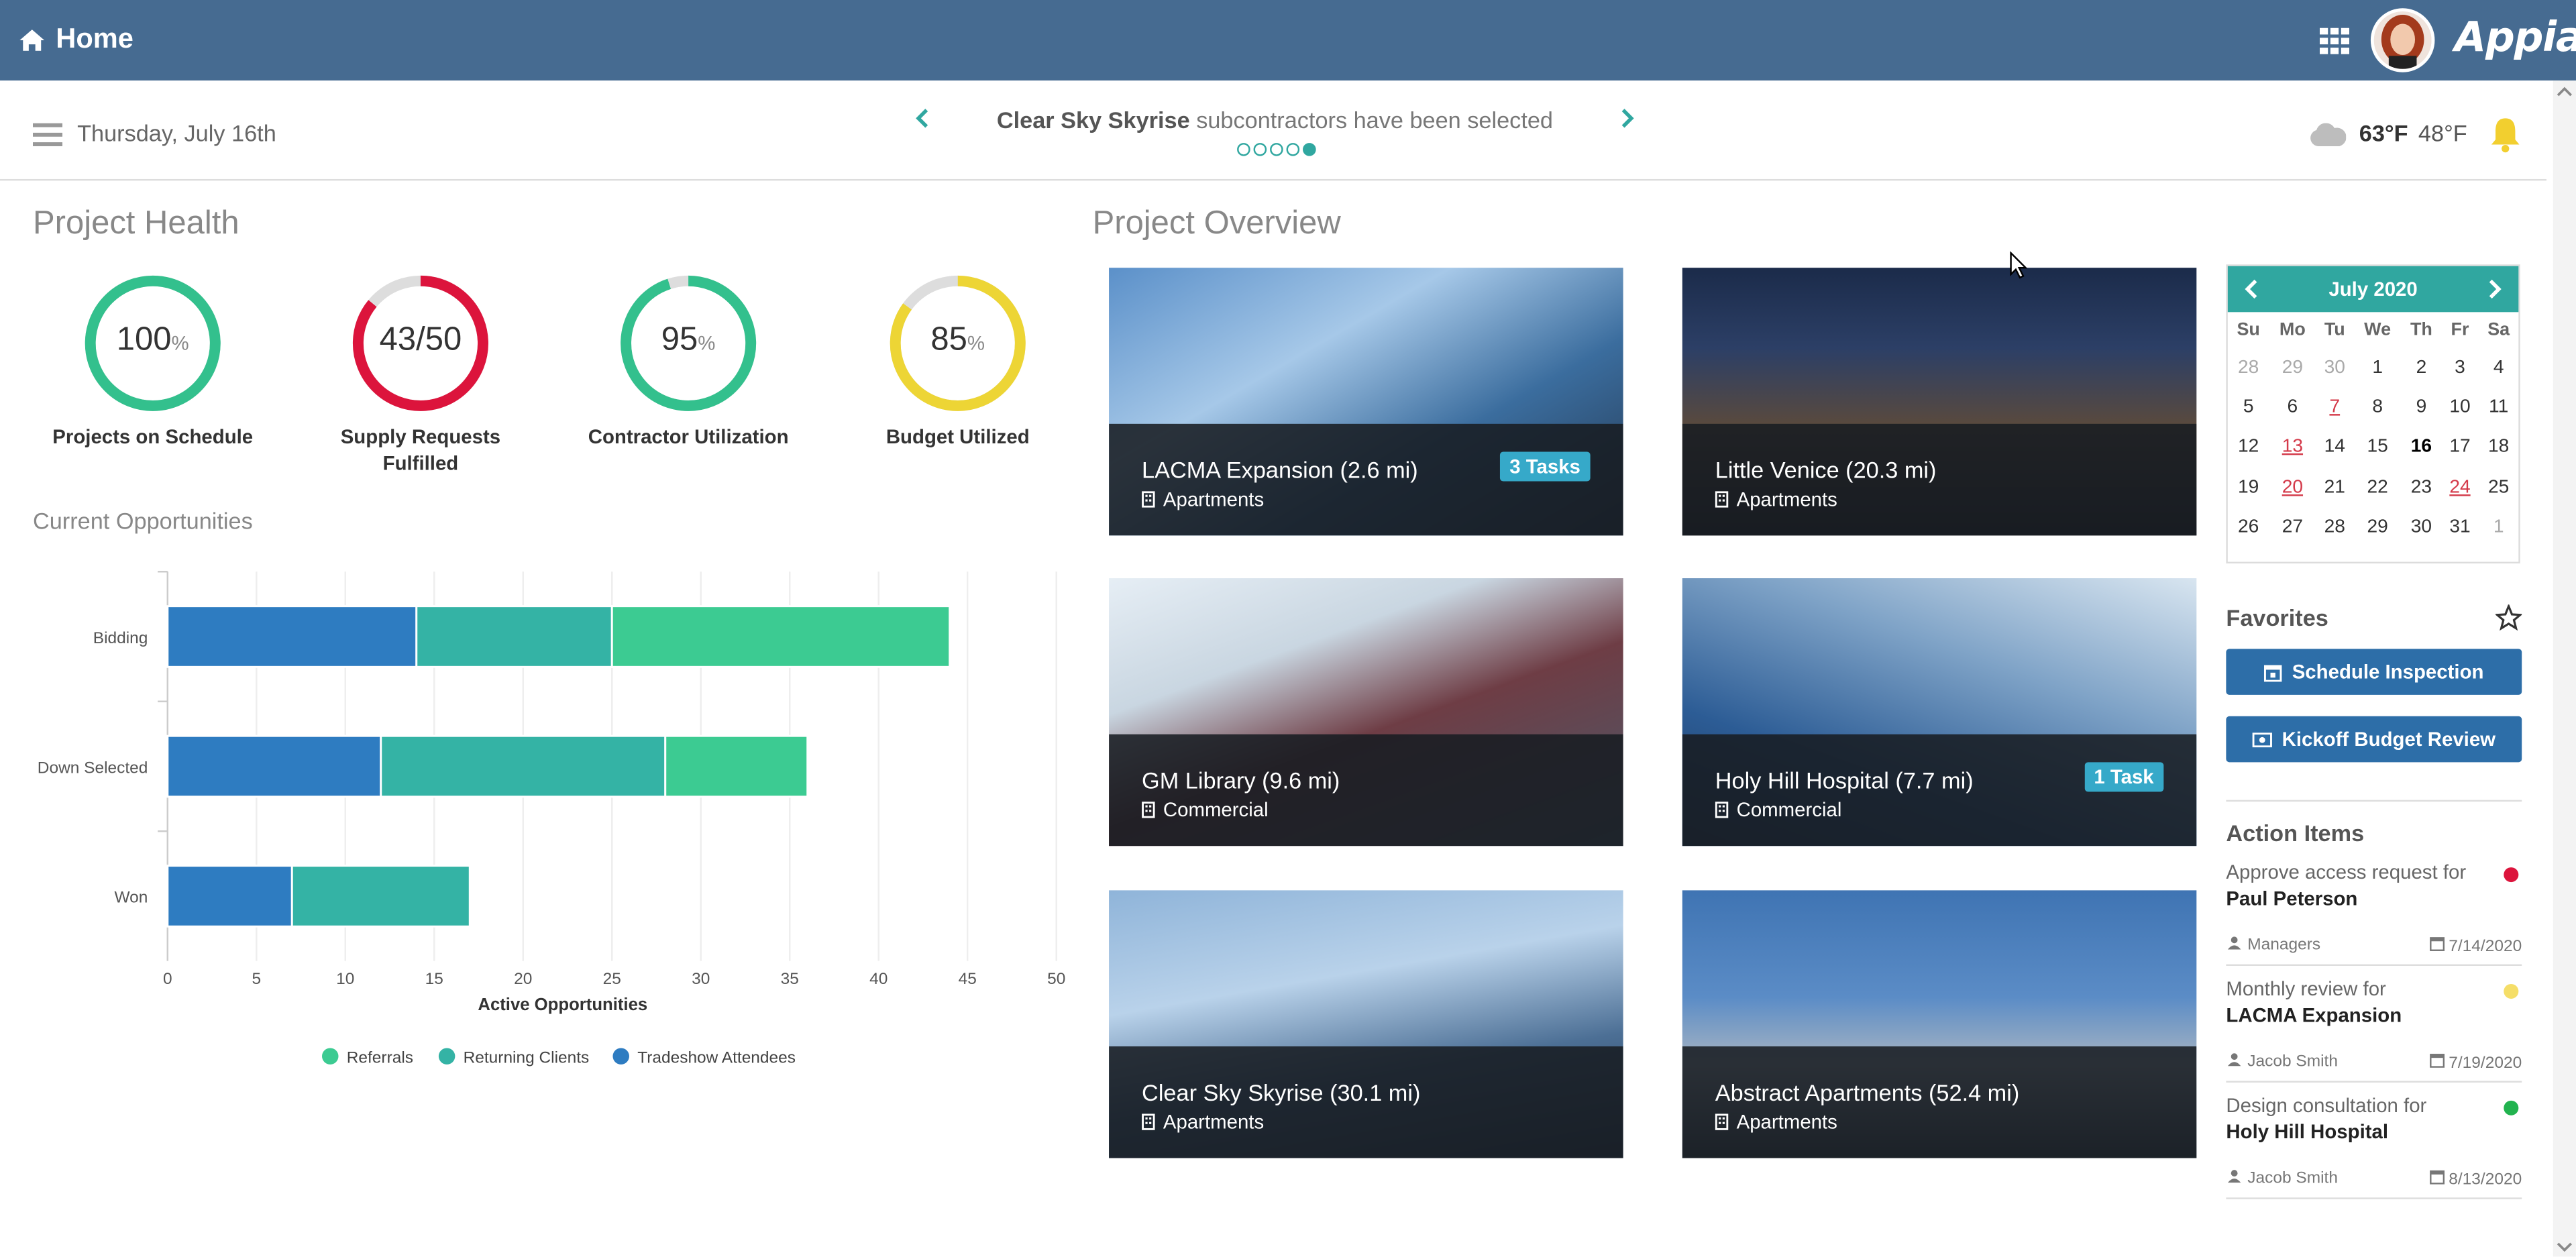 Image resolution: width=2576 pixels, height=1257 pixels. Describe the element at coordinates (2248, 448) in the screenshot. I see `calendar-day: 12` at that location.